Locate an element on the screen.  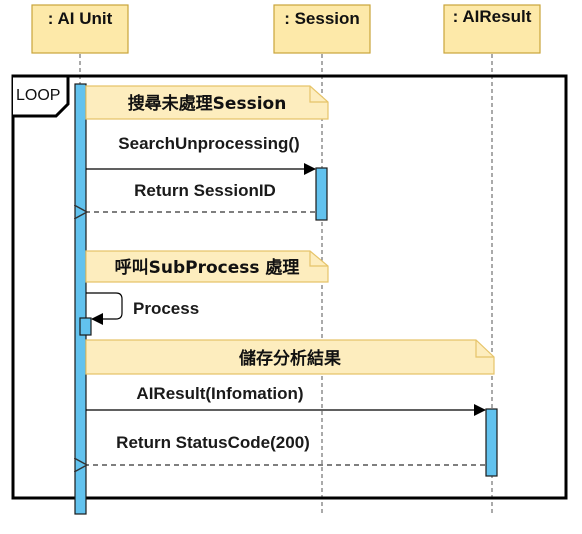
message-airesult-information-label: AIResult(Infomation) is located at coordinates (219, 393).